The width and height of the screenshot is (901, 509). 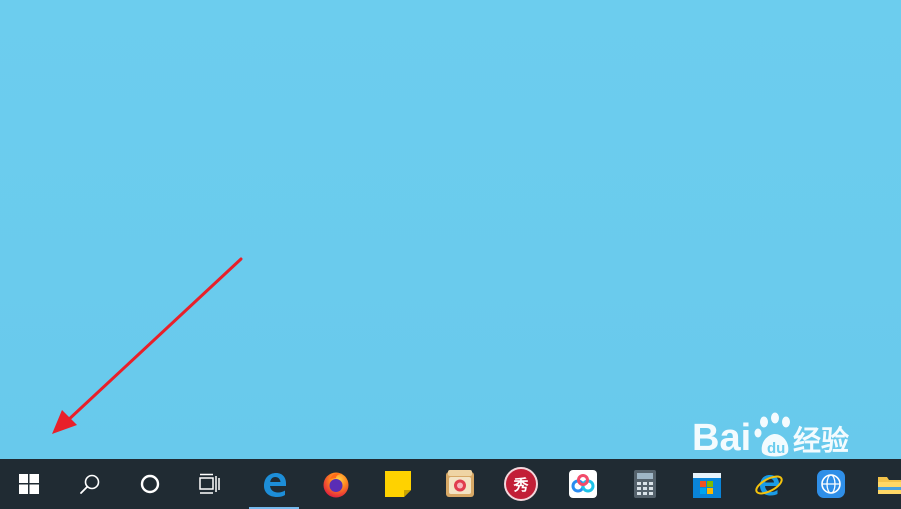 I want to click on xiu-icon-label: 秀, so click(x=521, y=484).